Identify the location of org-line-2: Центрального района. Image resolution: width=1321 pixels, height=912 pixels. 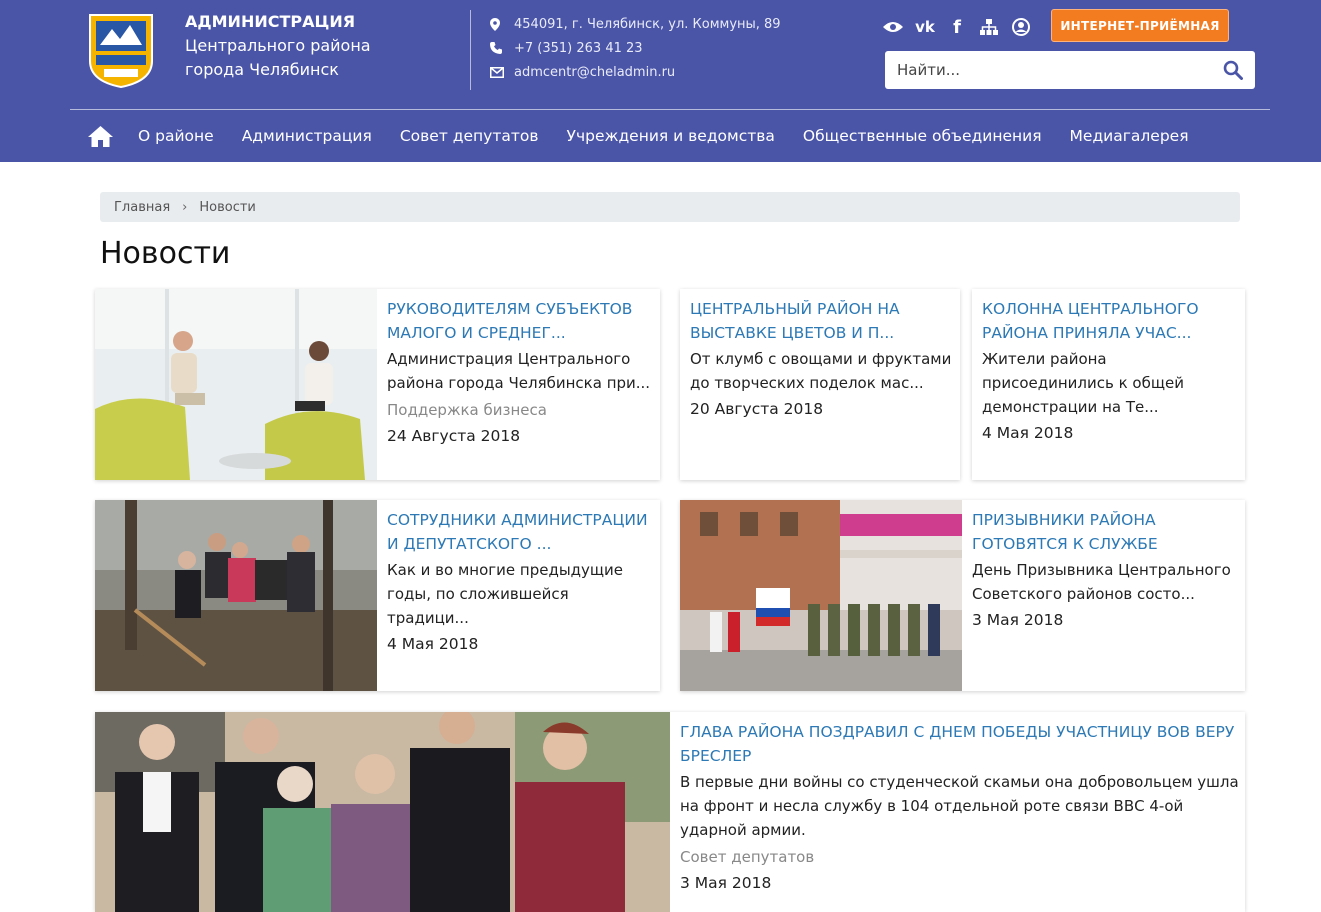
(278, 45).